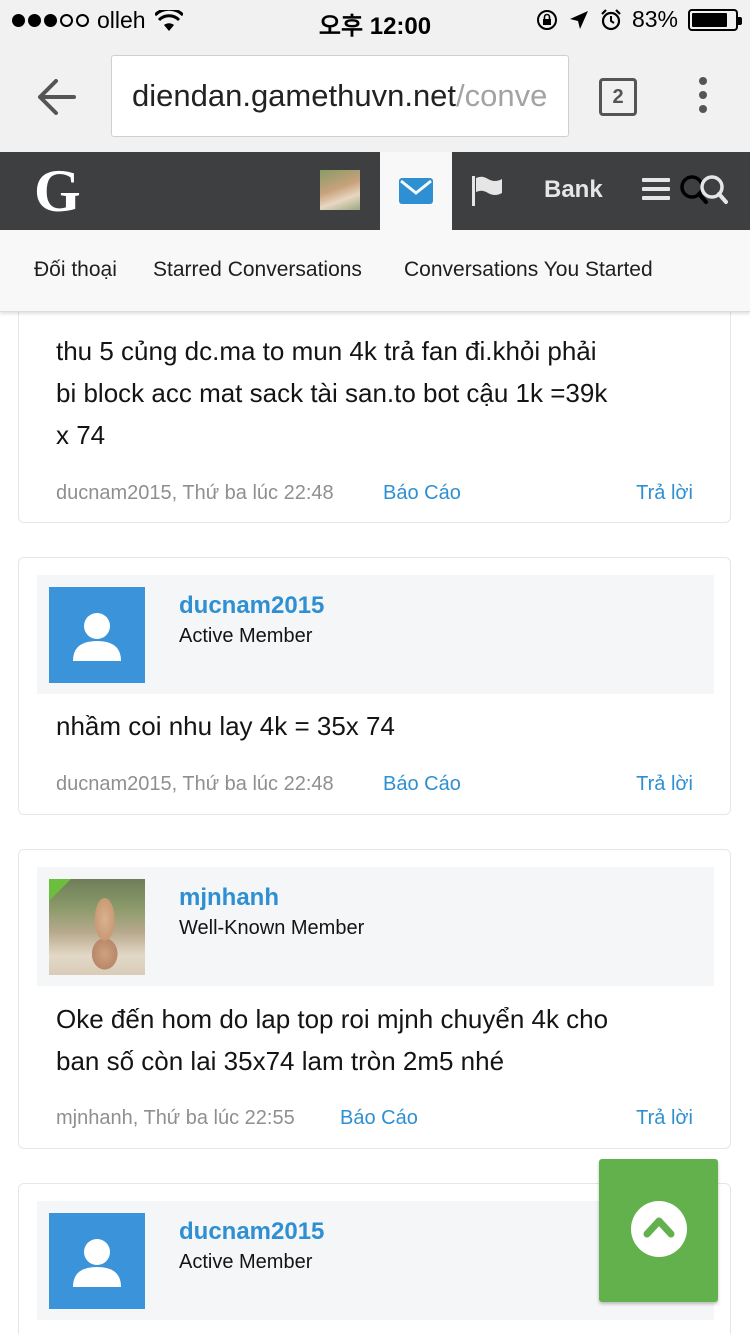  What do you see at coordinates (502, 95) in the screenshot?
I see `url-path: /conve` at bounding box center [502, 95].